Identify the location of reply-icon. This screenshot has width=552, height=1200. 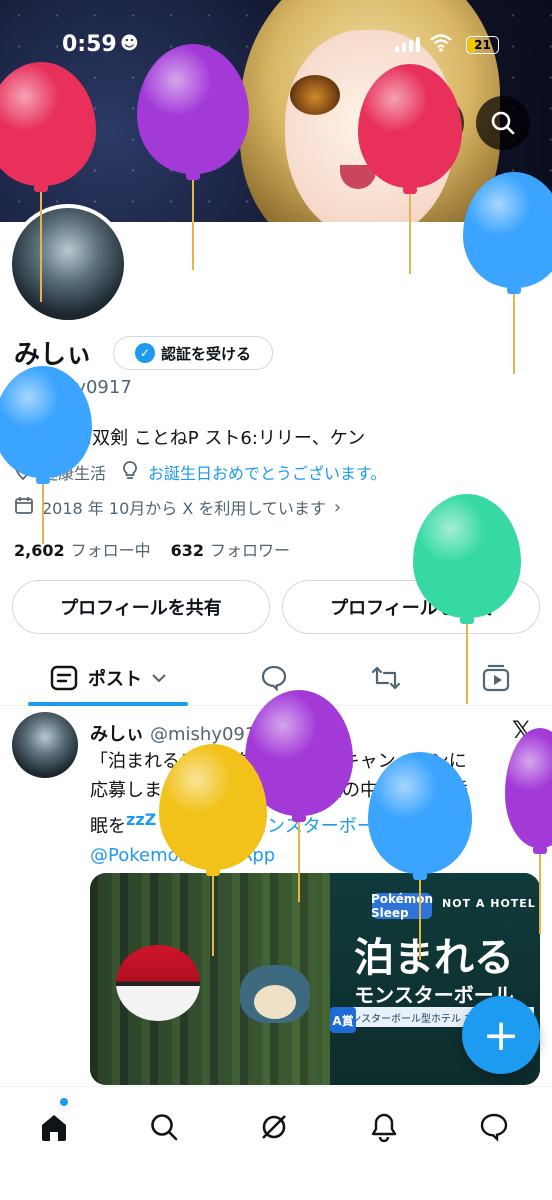
(274, 678).